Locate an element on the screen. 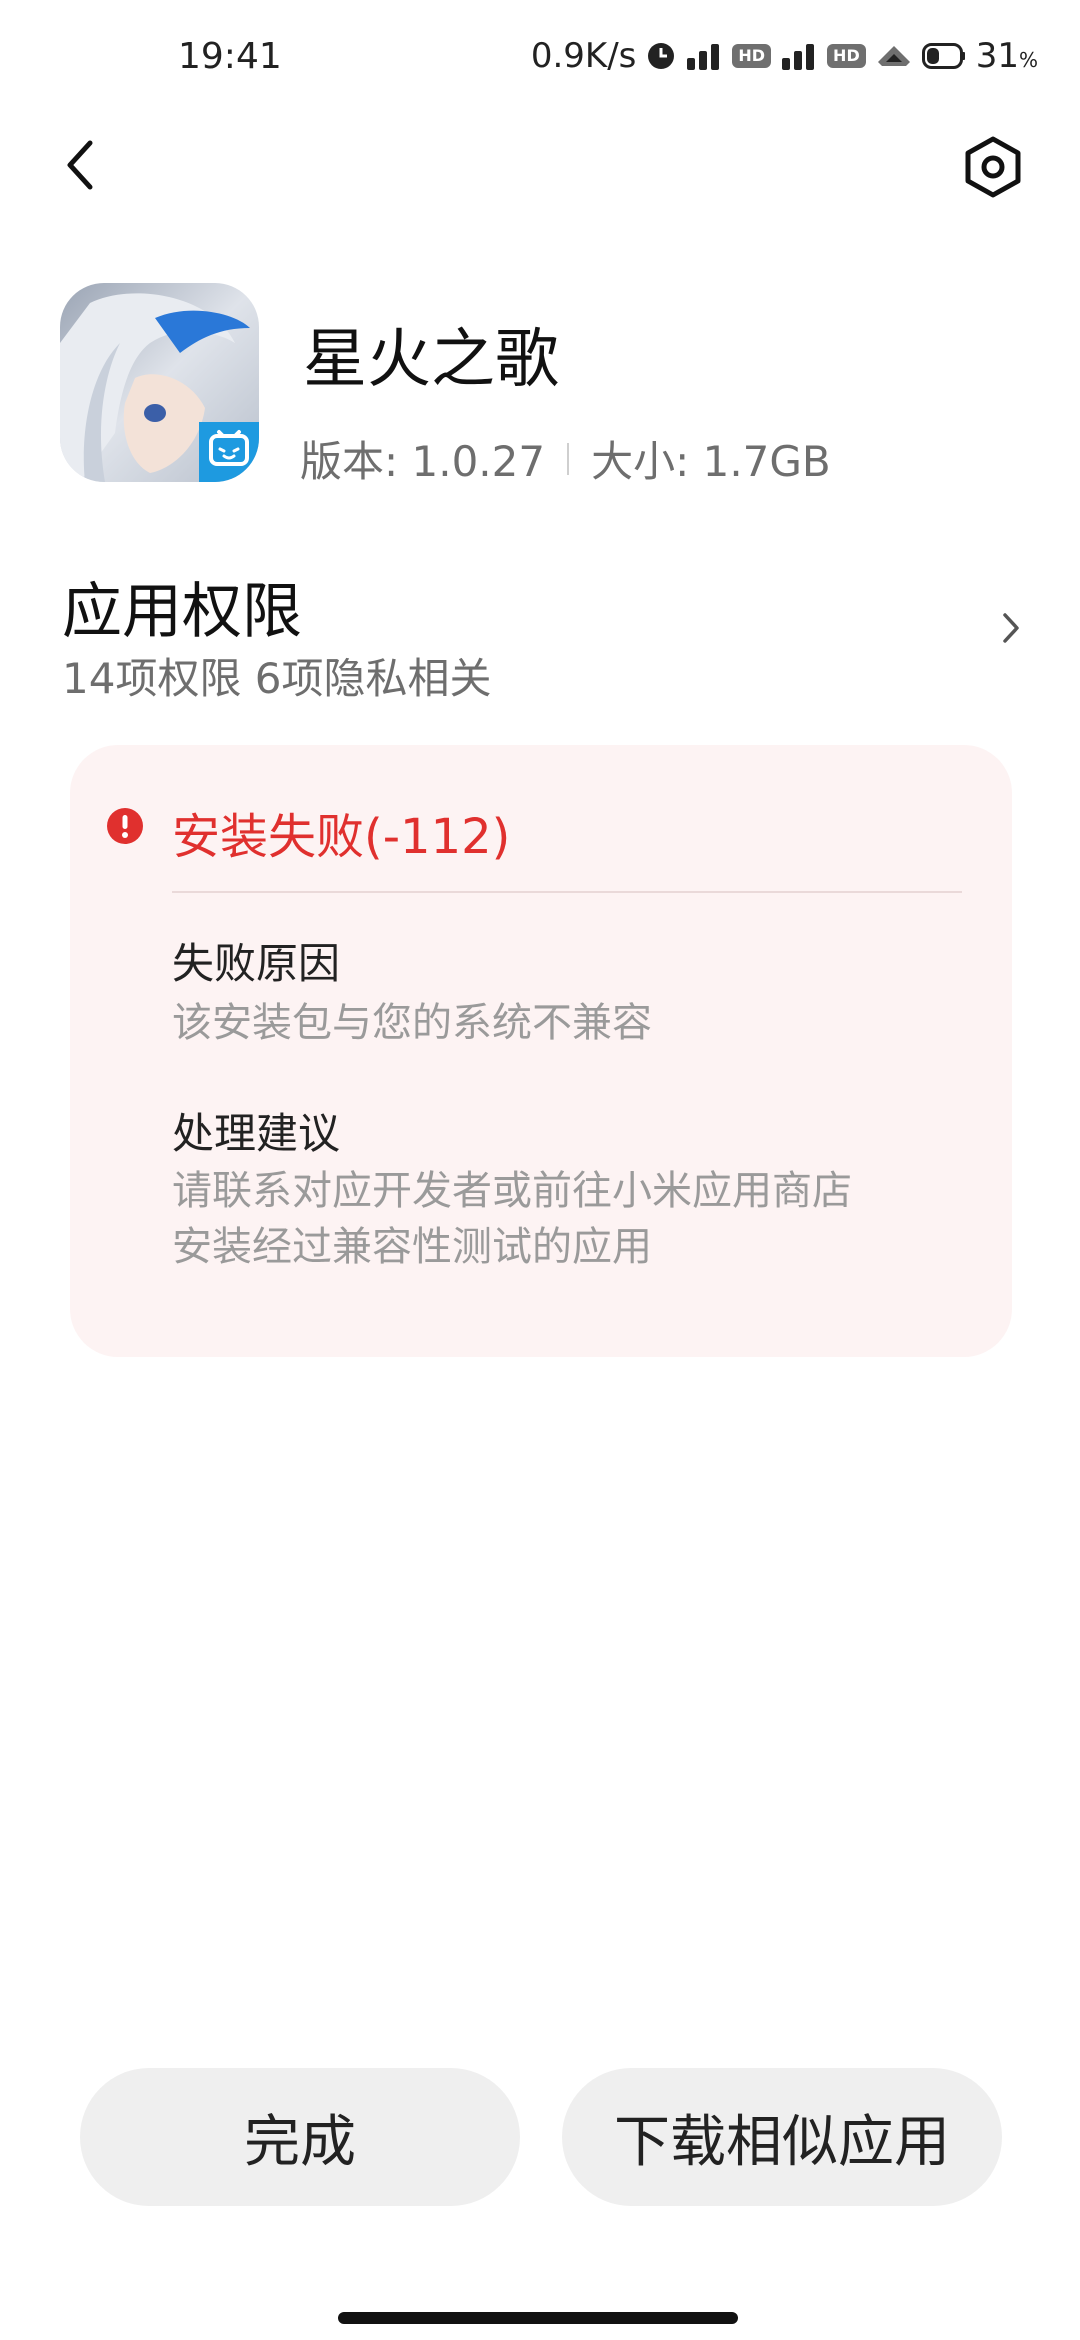 The width and height of the screenshot is (1080, 2340). app-permissions-row: 应用权限 14项权限 6项隐私相关 is located at coordinates (540, 625).